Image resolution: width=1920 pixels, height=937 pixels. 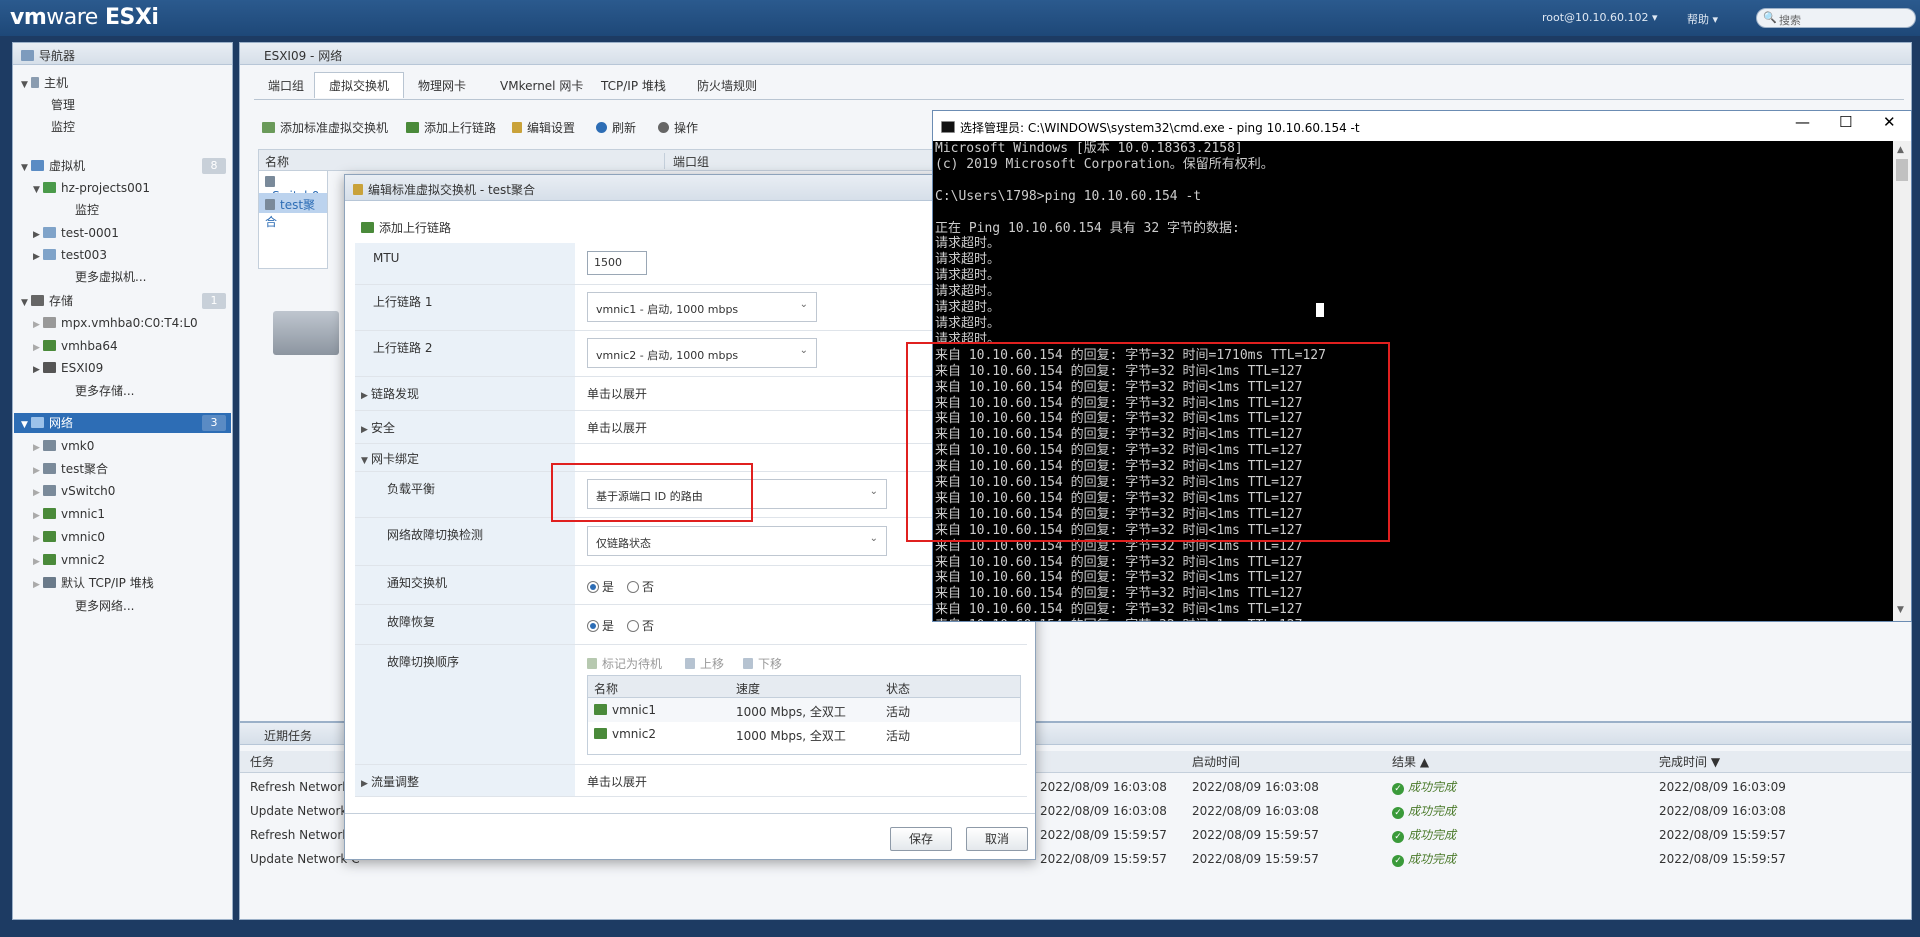 I want to click on tasks-col-task: 任务, so click(x=259, y=762).